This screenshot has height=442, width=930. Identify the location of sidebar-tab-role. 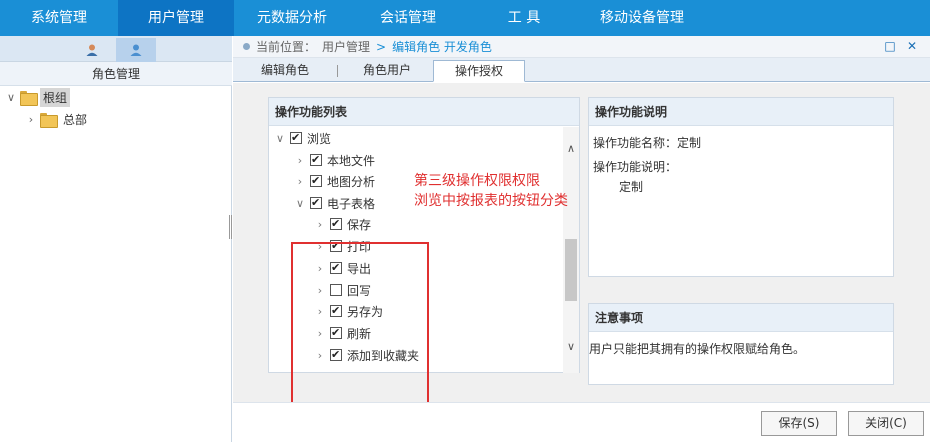
(136, 50).